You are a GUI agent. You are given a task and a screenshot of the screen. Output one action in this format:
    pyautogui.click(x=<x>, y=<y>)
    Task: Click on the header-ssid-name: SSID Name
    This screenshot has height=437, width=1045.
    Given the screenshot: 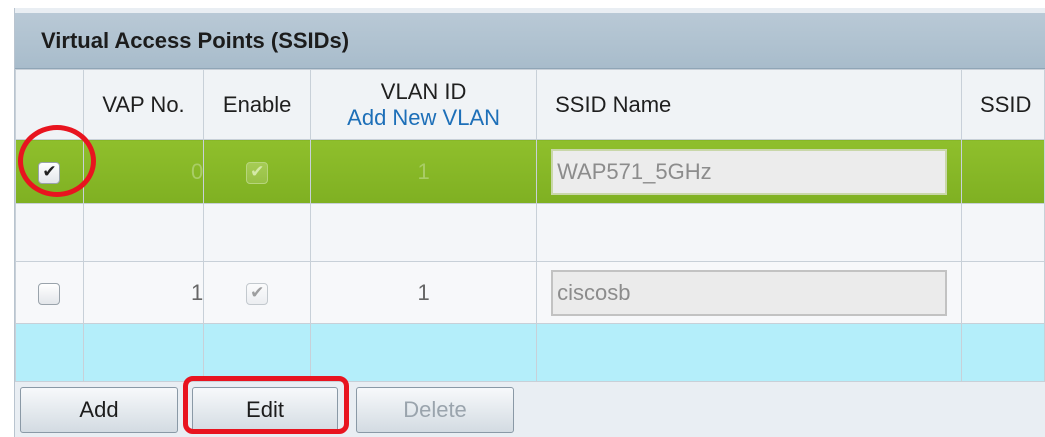 What is the action you would take?
    pyautogui.click(x=749, y=104)
    